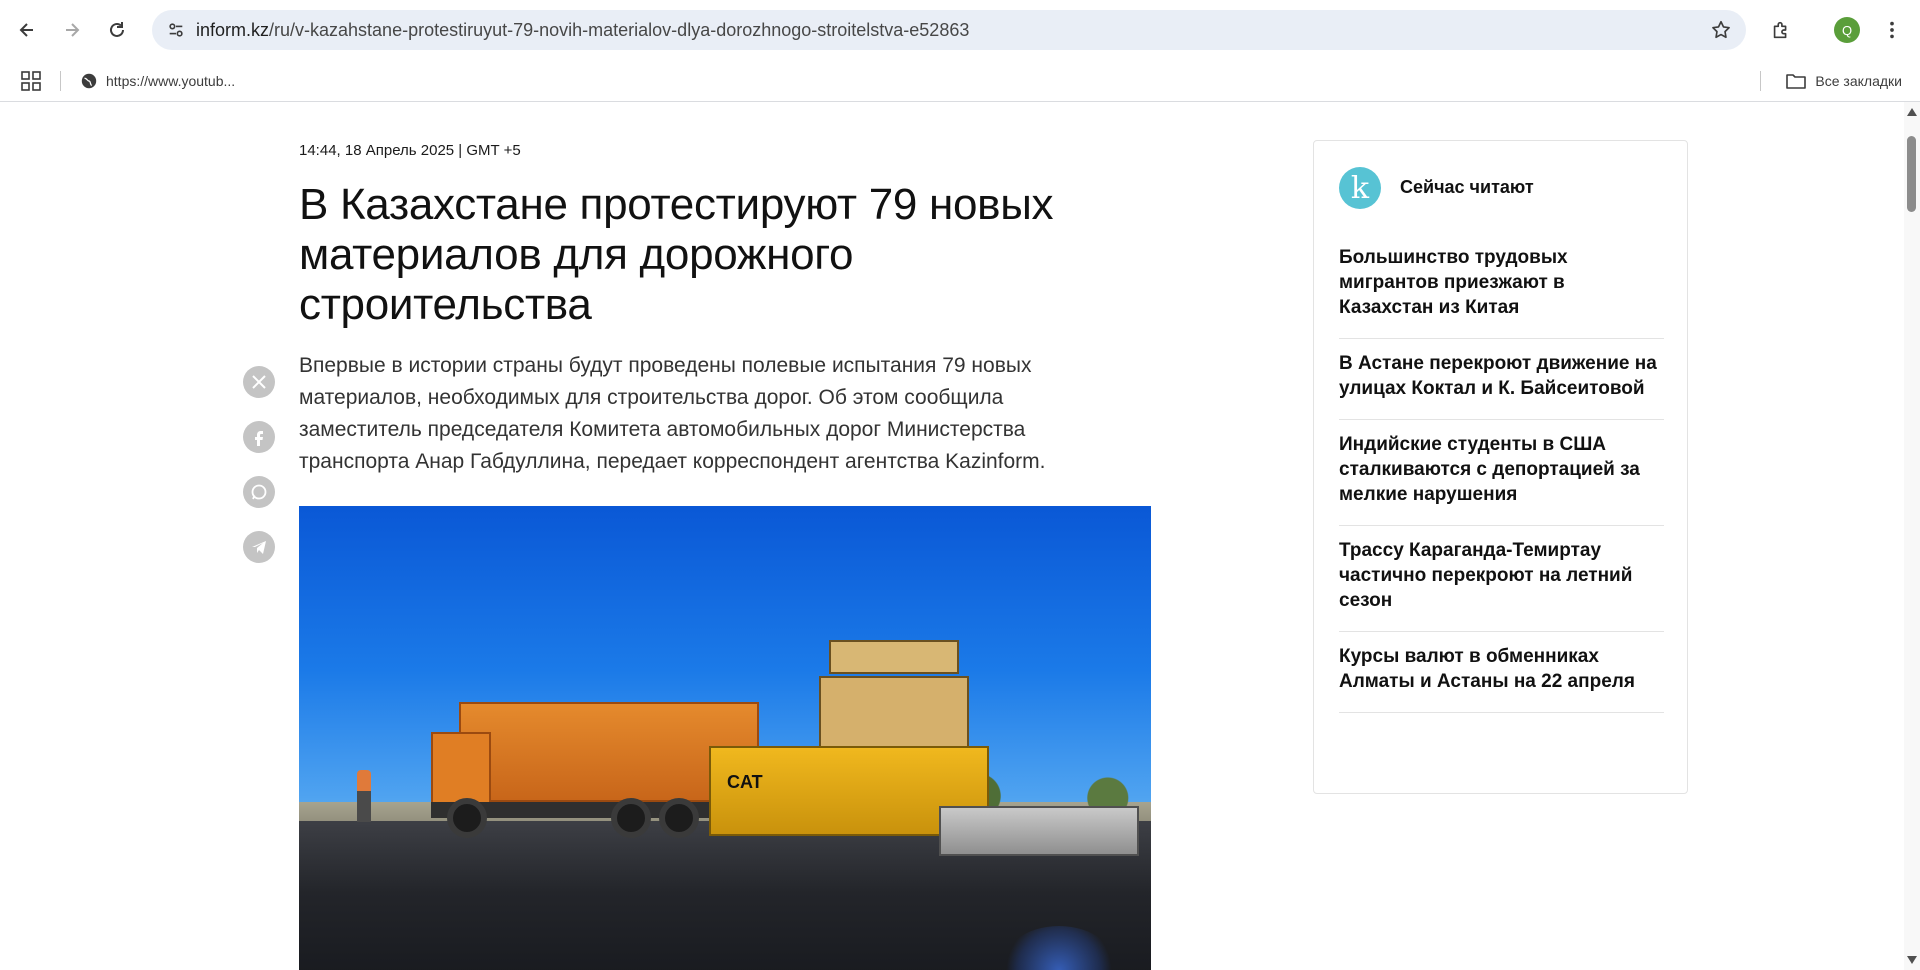  I want to click on hero-paver-roof, so click(894, 657).